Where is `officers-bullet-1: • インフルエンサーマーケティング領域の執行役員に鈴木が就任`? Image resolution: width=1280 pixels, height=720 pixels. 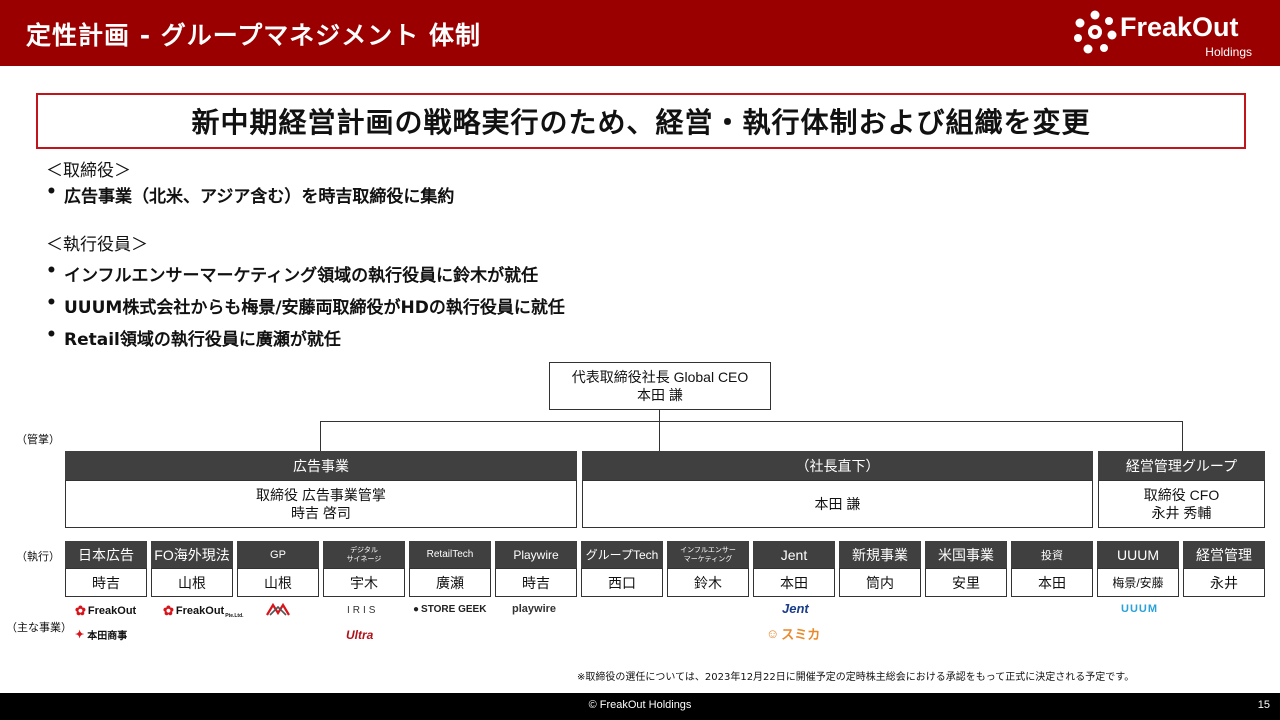
officers-bullet-1: • インフルエンサーマーケティング領域の執行役員に鈴木が就任 is located at coordinates (292, 273).